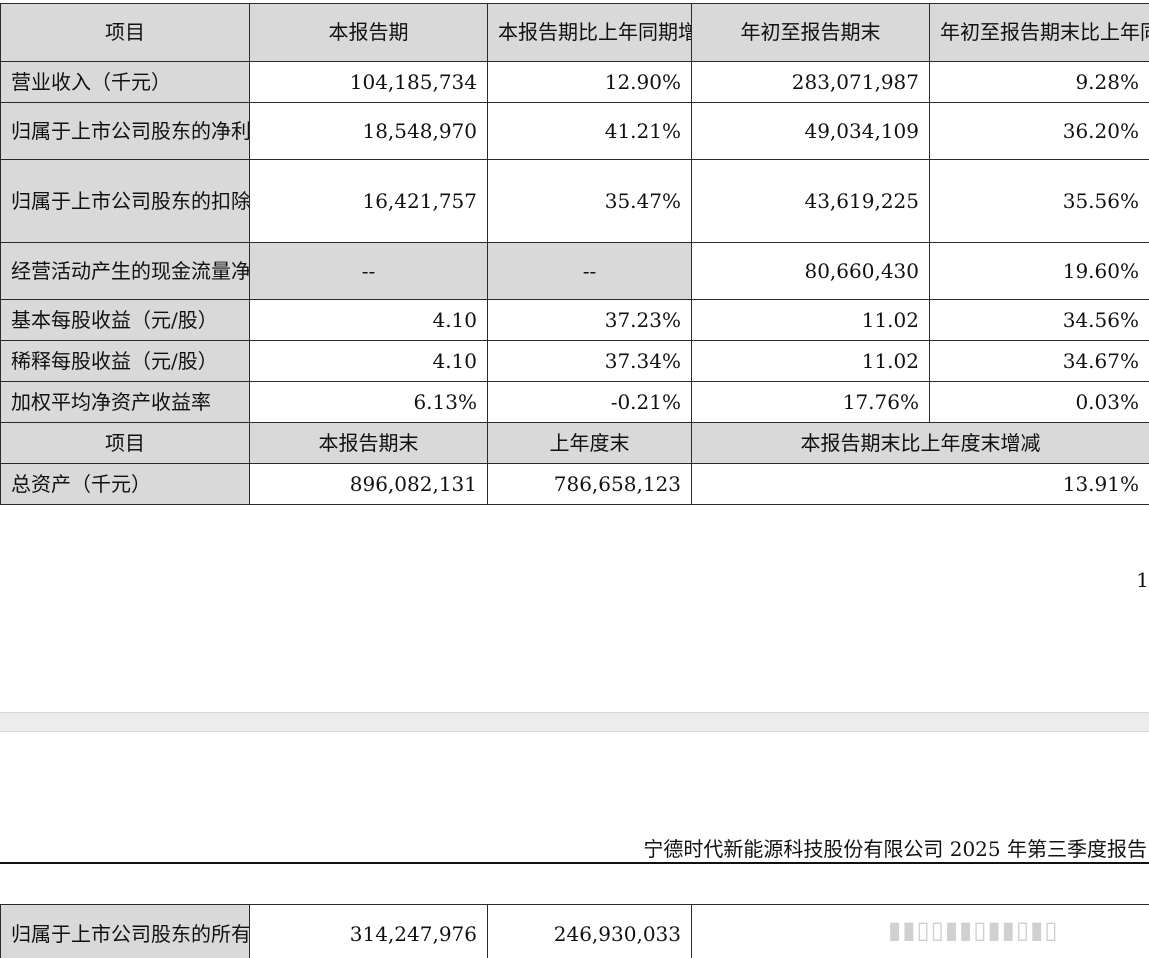  Describe the element at coordinates (589, 484) in the screenshot. I see `prior-year-end-value: 786,658,123` at that location.